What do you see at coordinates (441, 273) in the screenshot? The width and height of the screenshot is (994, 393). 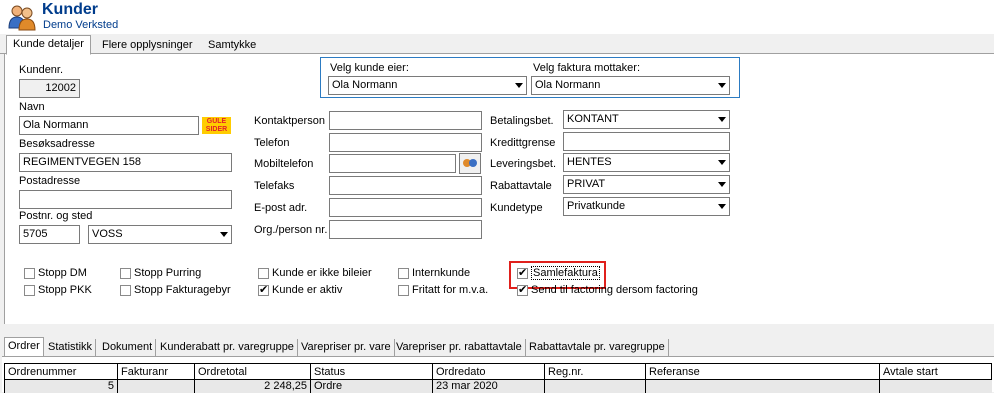 I see `internkunde-label: Internkunde` at bounding box center [441, 273].